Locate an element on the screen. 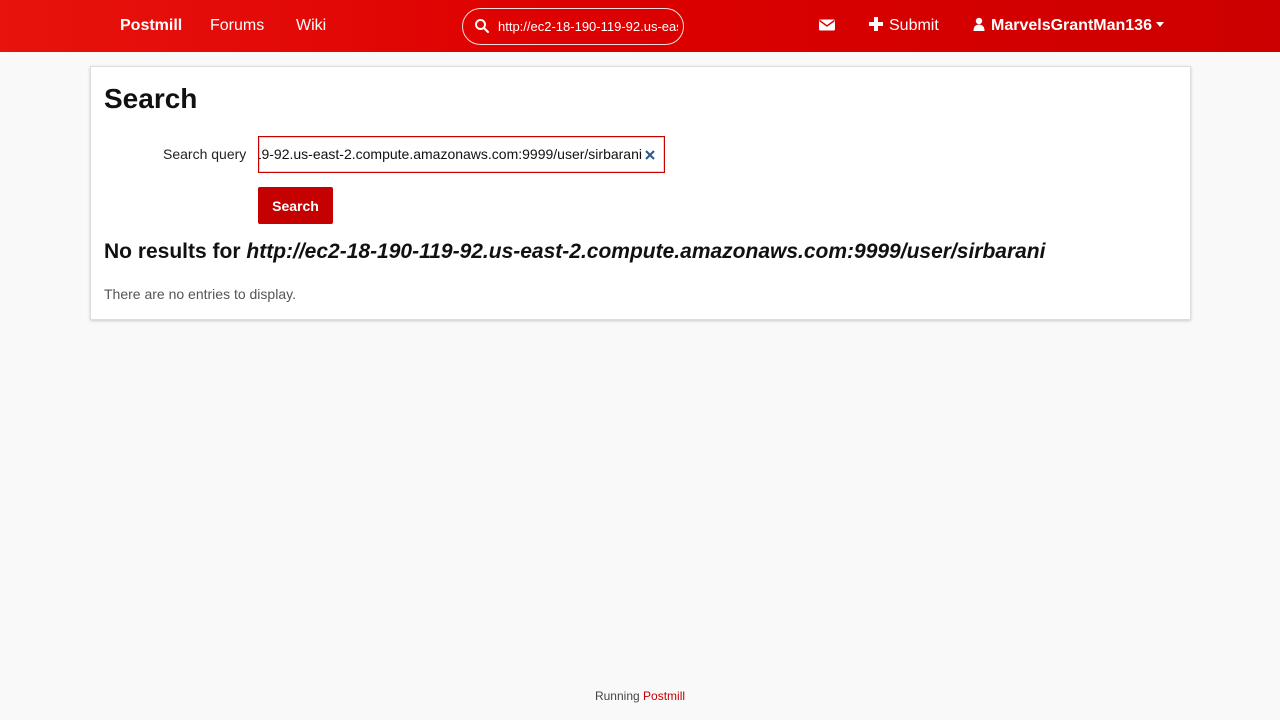  nav-wiki-link: Wiki is located at coordinates (311, 26).